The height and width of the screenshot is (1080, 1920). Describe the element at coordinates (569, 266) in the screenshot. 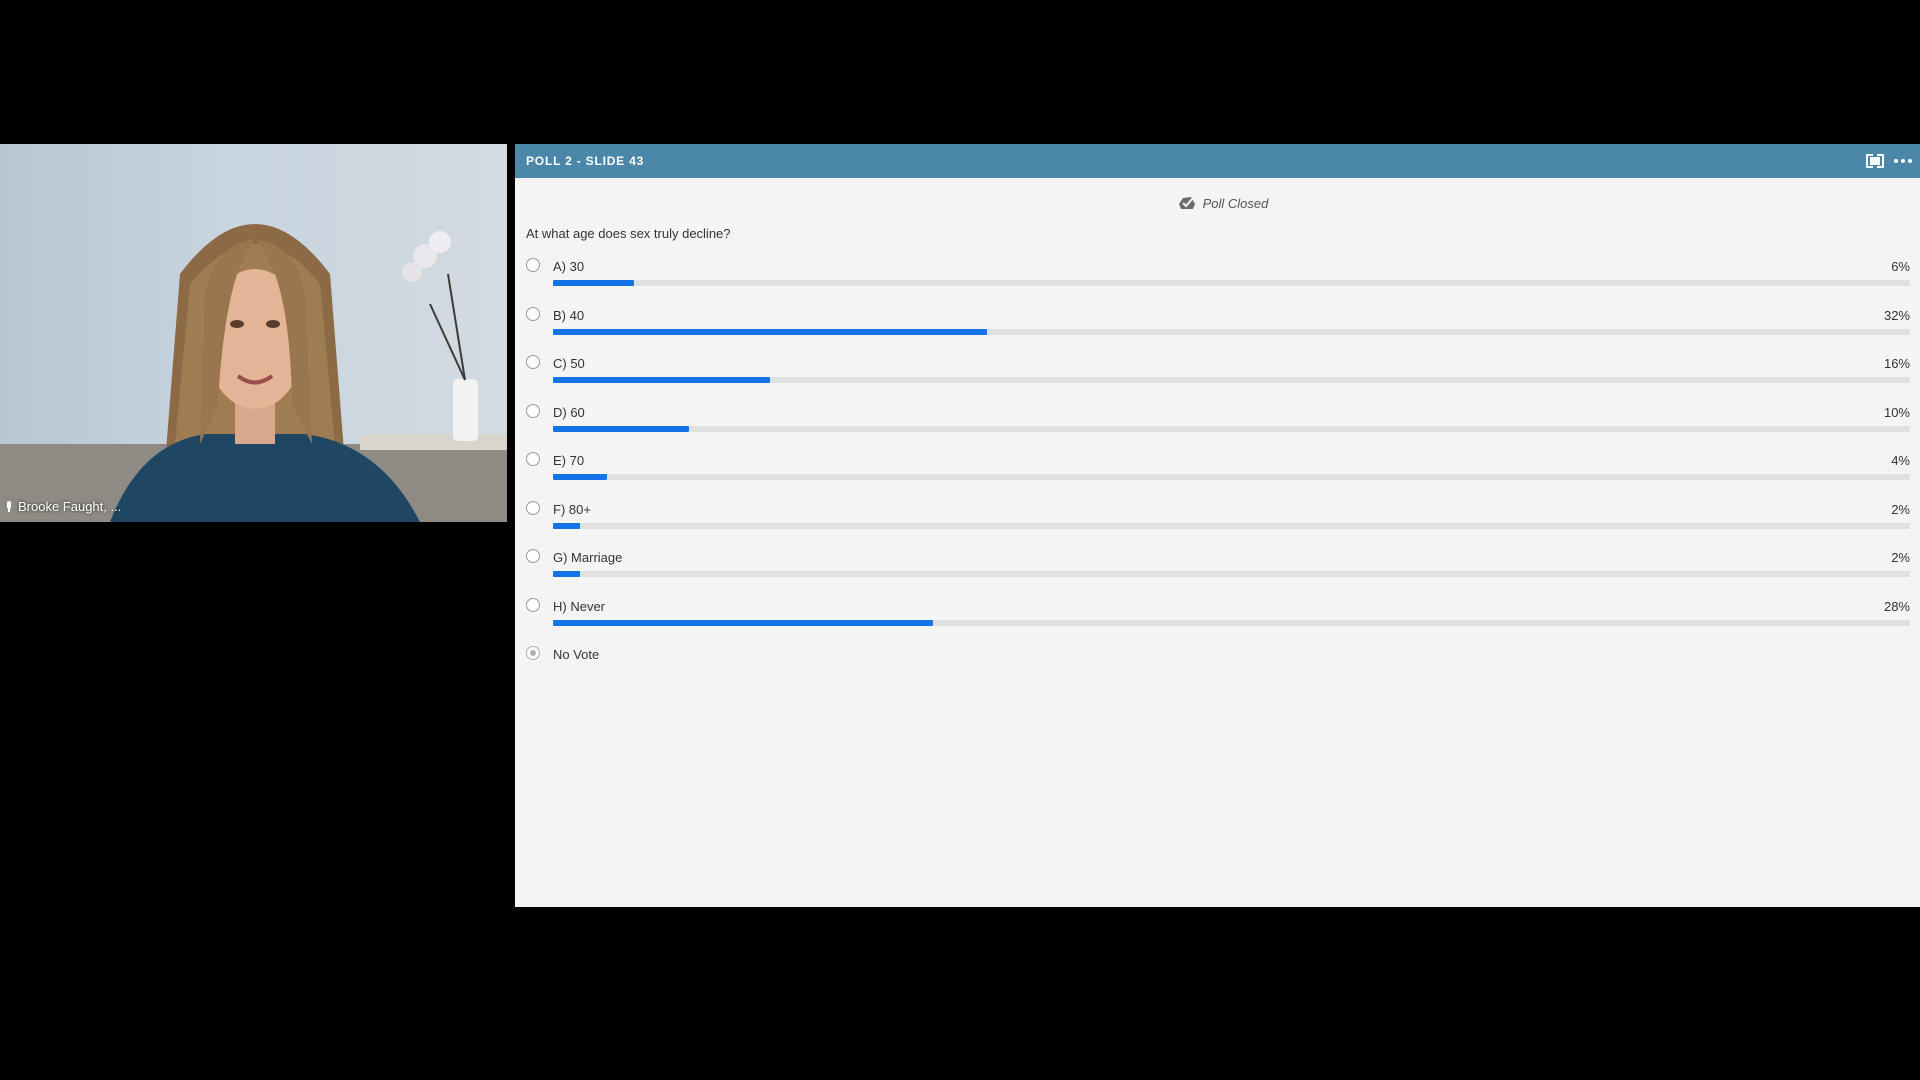

I see `option-label: A) 30` at that location.